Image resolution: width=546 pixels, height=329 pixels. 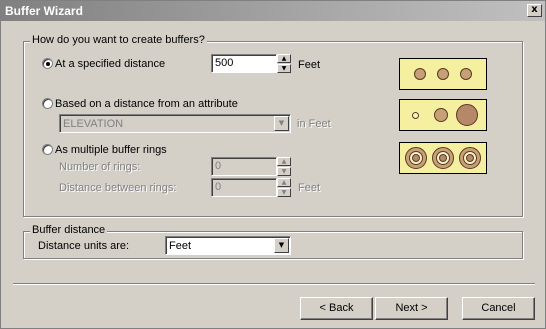 I want to click on label-multiple-rings: As multiple buffer rings, so click(x=111, y=150).